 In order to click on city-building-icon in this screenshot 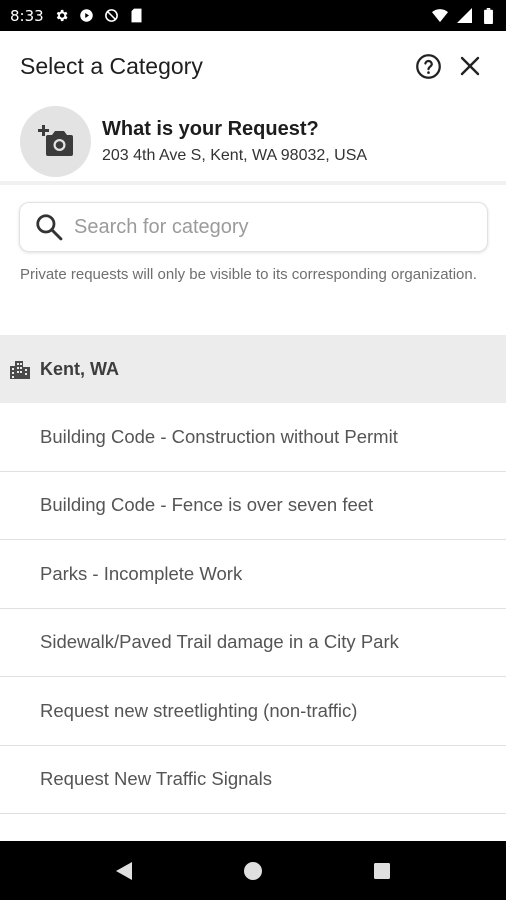, I will do `click(20, 370)`.